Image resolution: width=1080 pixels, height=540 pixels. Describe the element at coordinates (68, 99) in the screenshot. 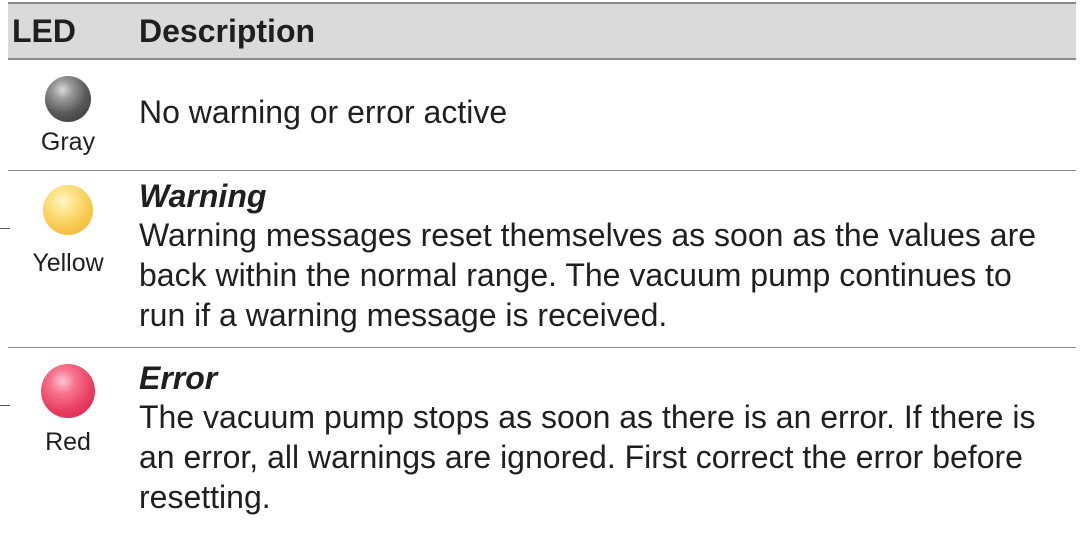

I see `gray-led-icon` at that location.